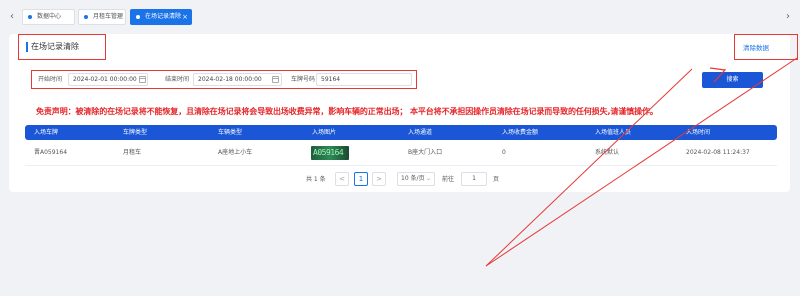 The image size is (800, 296). Describe the element at coordinates (718, 75) in the screenshot. I see `arrow-head-icon` at that location.